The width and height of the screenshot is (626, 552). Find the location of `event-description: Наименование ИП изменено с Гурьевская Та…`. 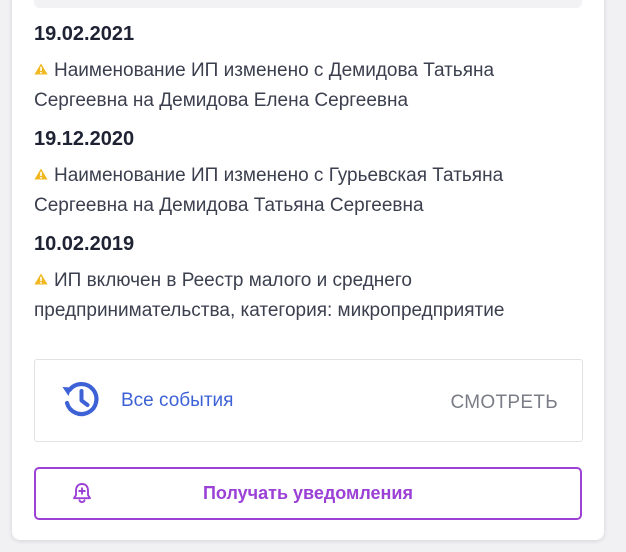

event-description: Наименование ИП изменено с Гурьевская Та… is located at coordinates (314, 190).